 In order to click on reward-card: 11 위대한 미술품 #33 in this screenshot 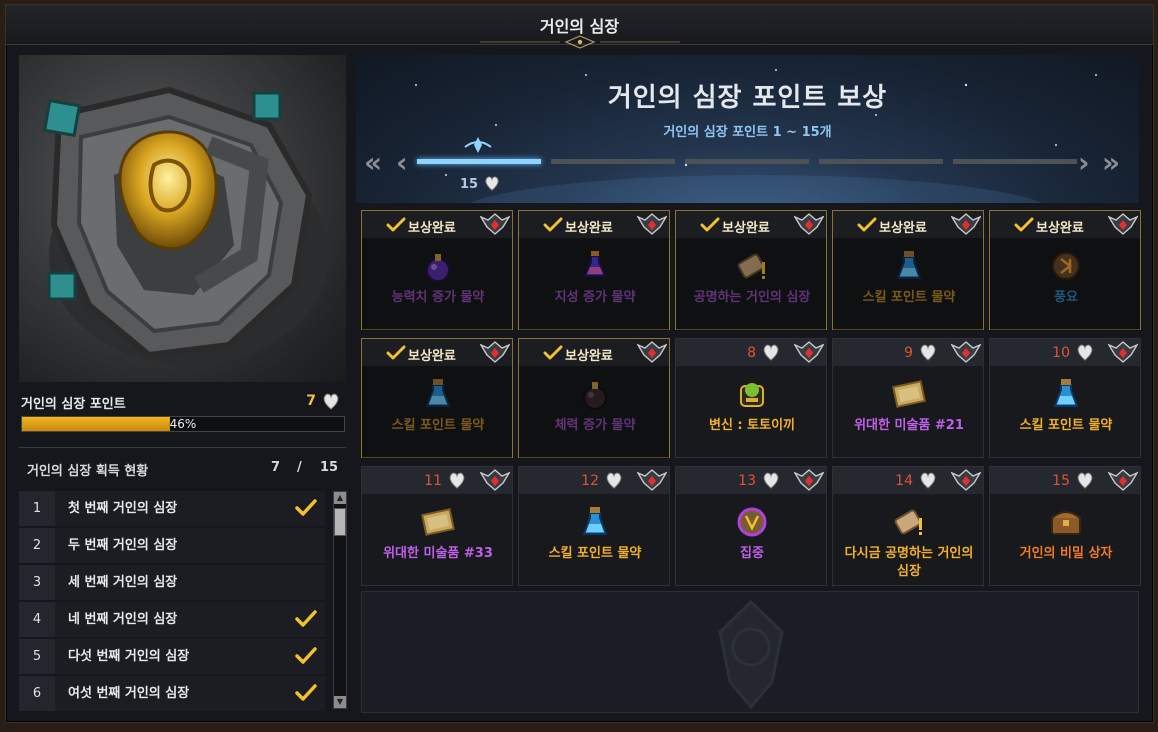, I will do `click(437, 526)`.